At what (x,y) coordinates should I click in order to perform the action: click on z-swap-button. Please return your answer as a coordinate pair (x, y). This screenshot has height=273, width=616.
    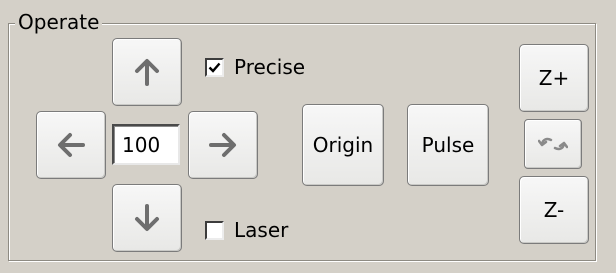
    Looking at the image, I should click on (553, 144).